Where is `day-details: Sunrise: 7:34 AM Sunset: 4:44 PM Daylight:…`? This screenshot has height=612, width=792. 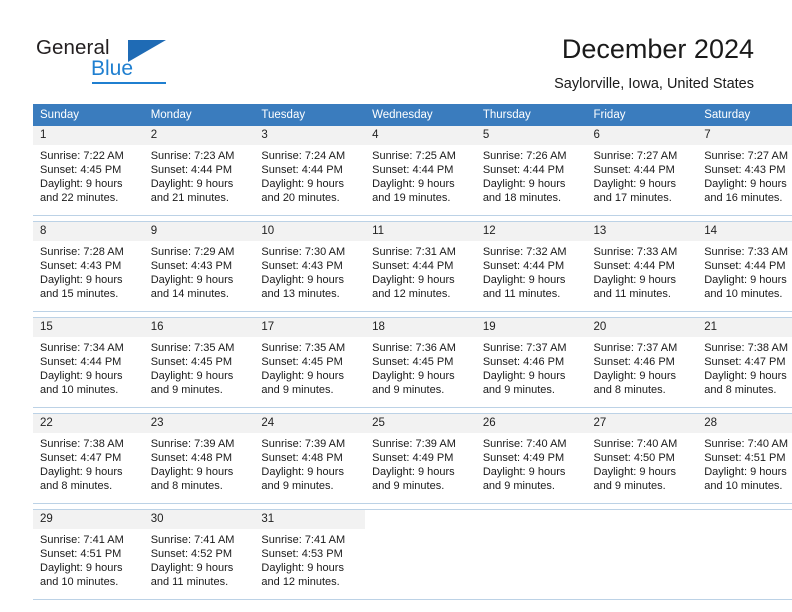 day-details: Sunrise: 7:34 AM Sunset: 4:44 PM Daylight:… is located at coordinates (88, 367).